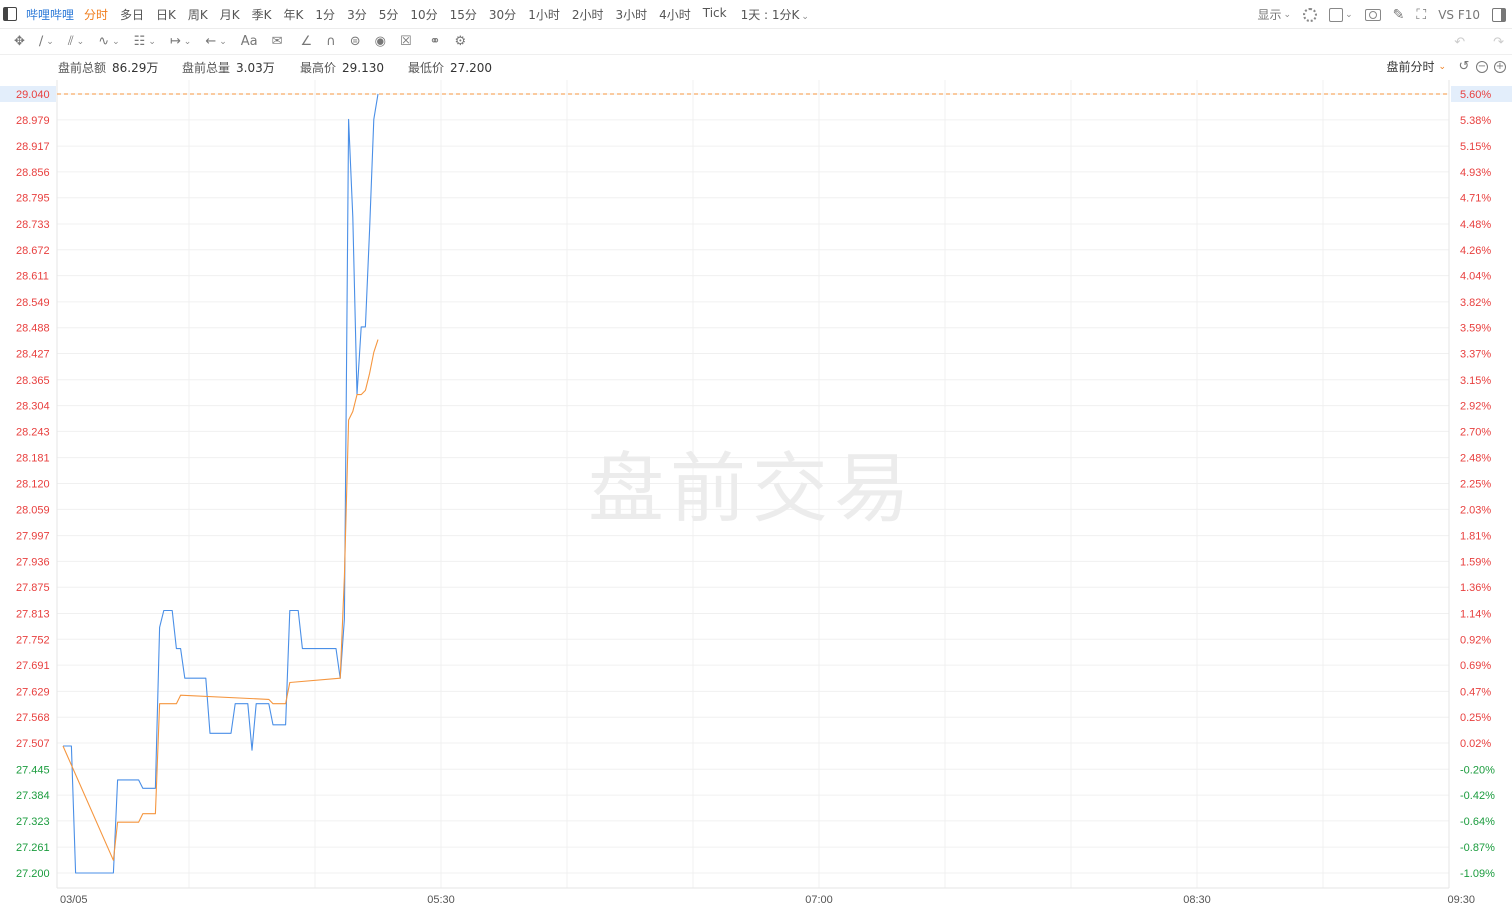  I want to click on y-tick-label-left: 27.200, so click(33, 874).